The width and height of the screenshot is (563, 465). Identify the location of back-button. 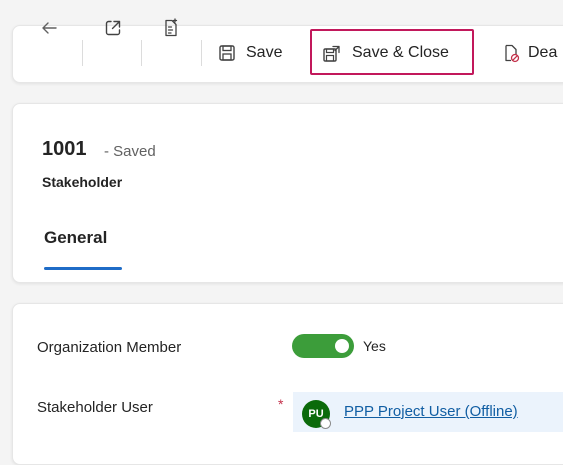
(49, 28).